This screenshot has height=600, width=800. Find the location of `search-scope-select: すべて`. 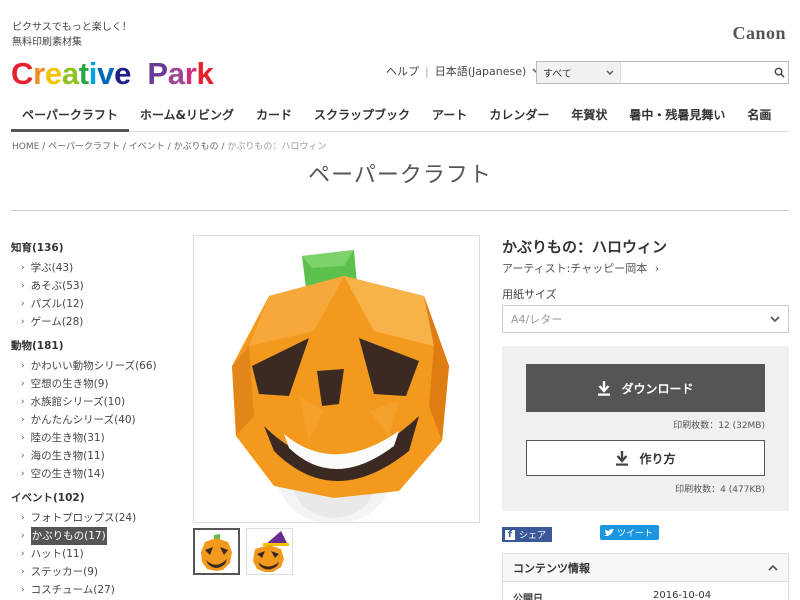

search-scope-select: すべて is located at coordinates (579, 72).